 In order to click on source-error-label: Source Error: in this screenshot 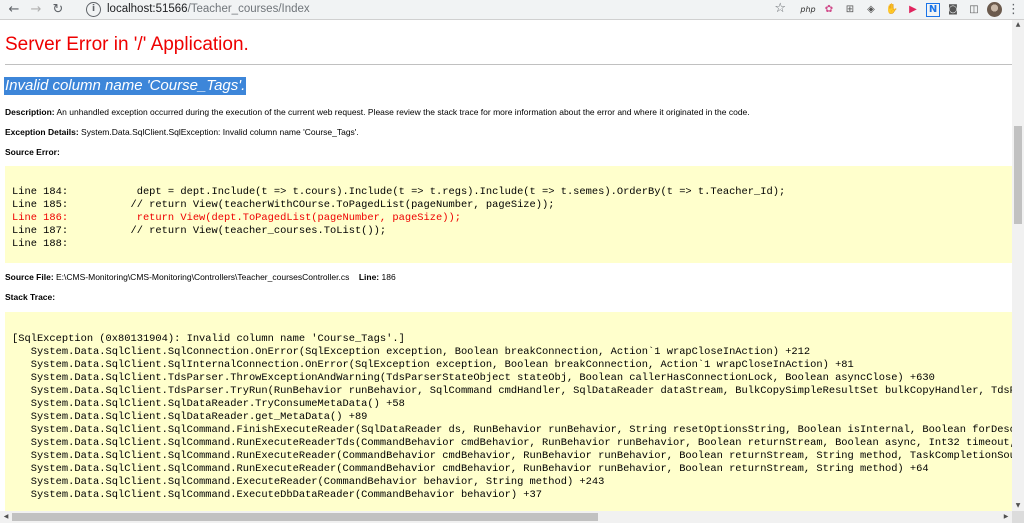, I will do `click(32, 152)`.